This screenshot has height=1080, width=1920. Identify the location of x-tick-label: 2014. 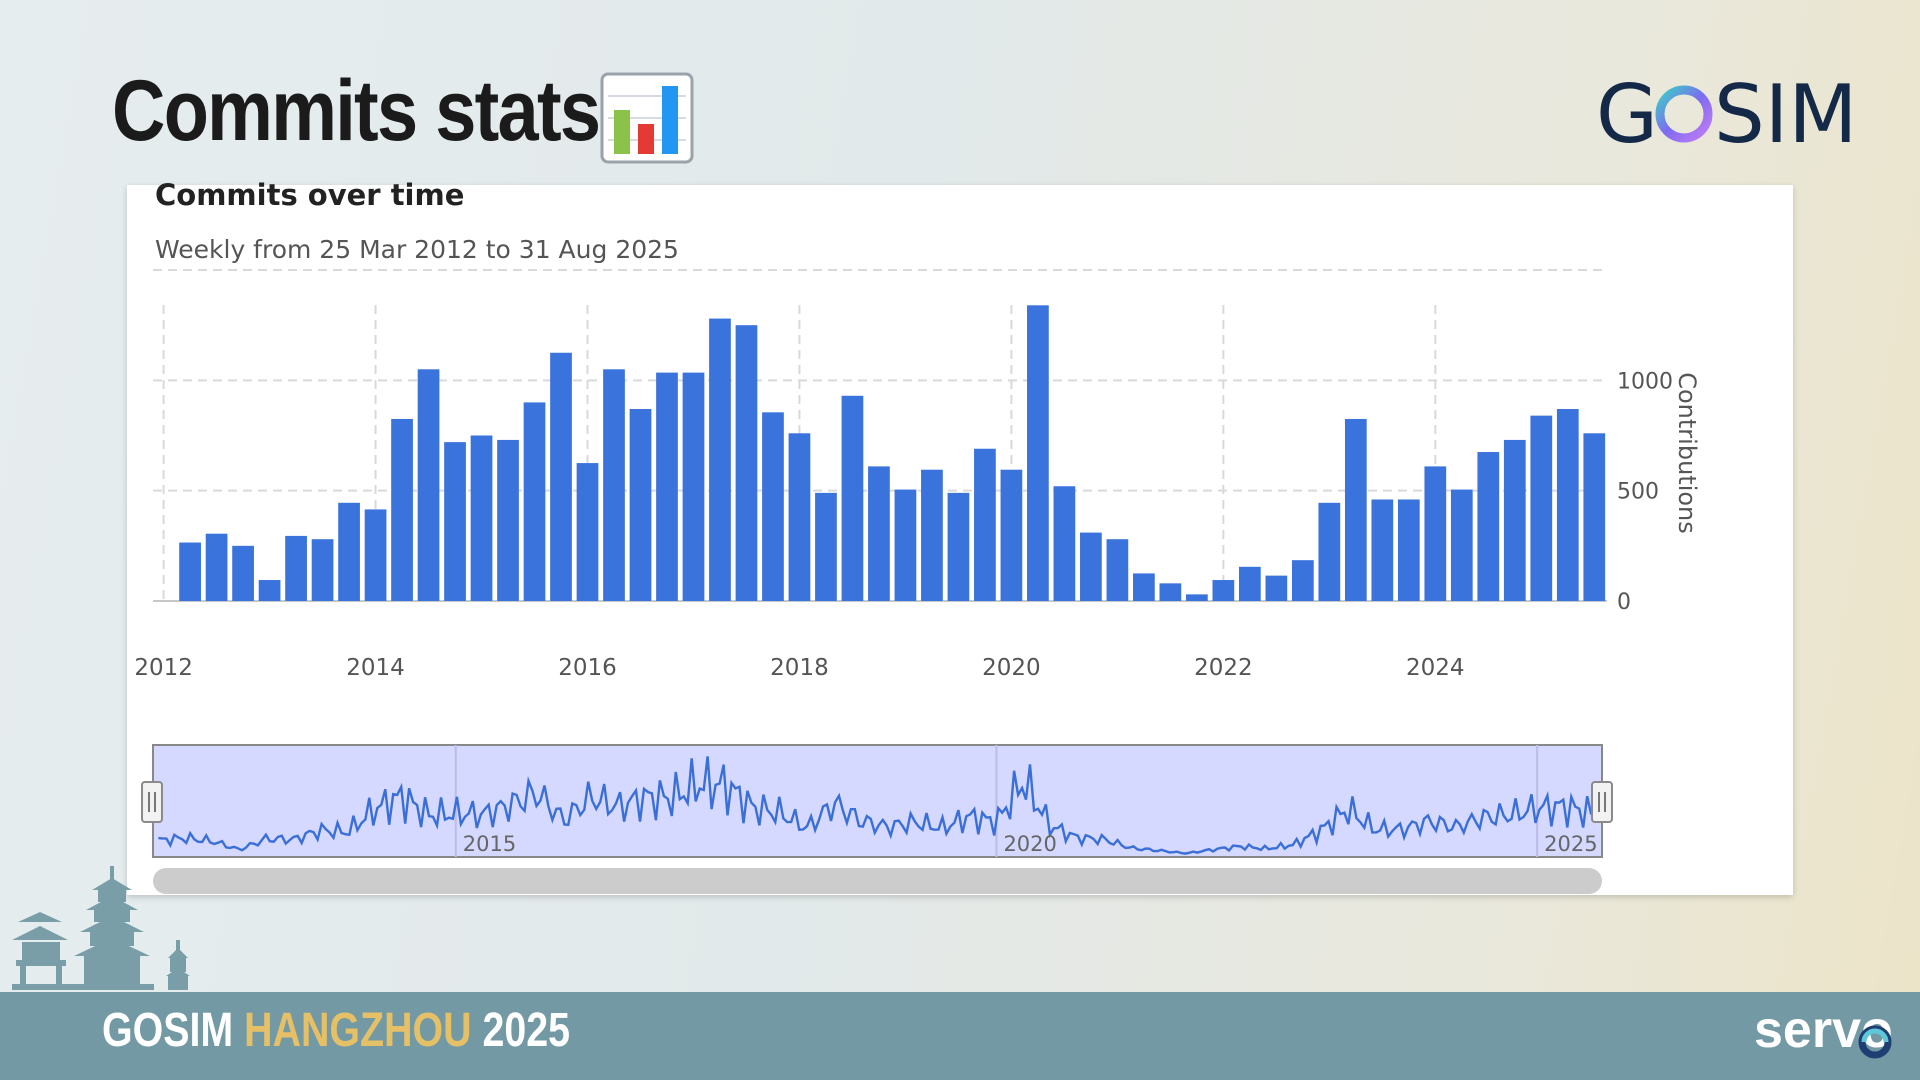
(375, 668).